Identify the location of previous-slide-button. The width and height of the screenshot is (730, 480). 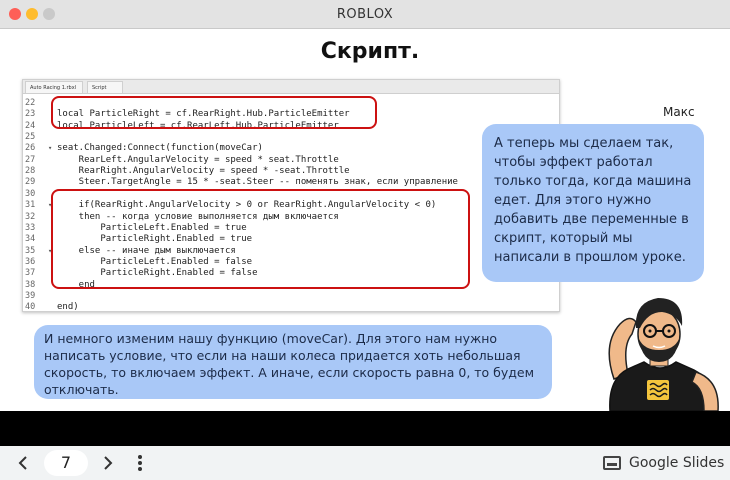
(23, 463).